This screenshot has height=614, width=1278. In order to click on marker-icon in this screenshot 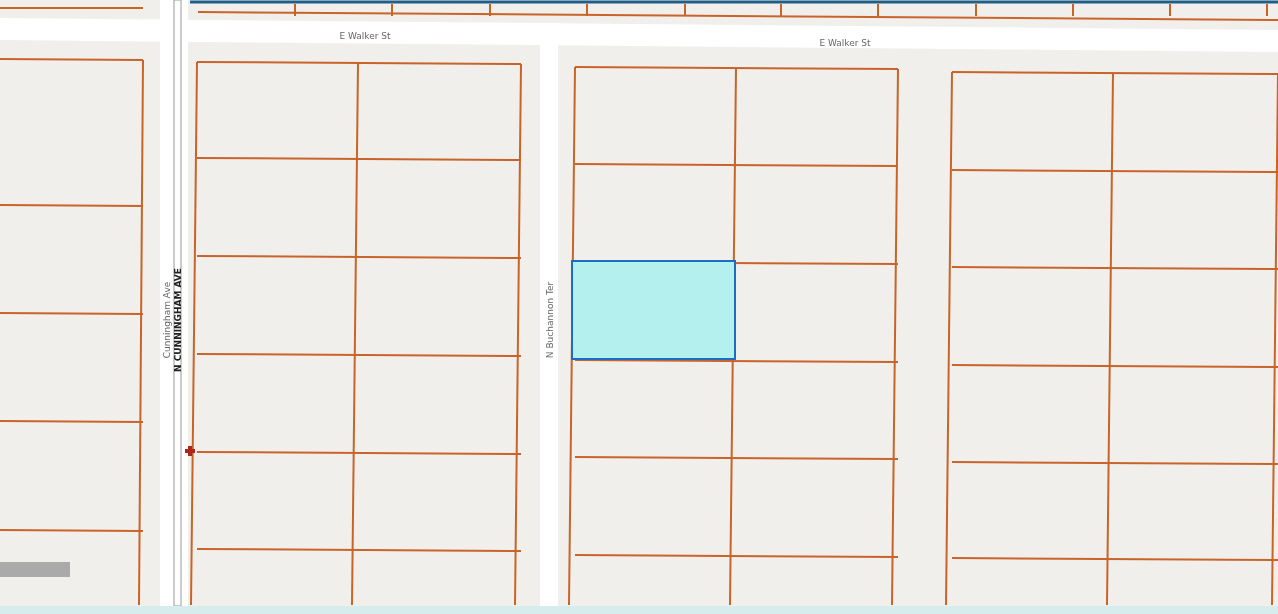, I will do `click(190, 451)`.